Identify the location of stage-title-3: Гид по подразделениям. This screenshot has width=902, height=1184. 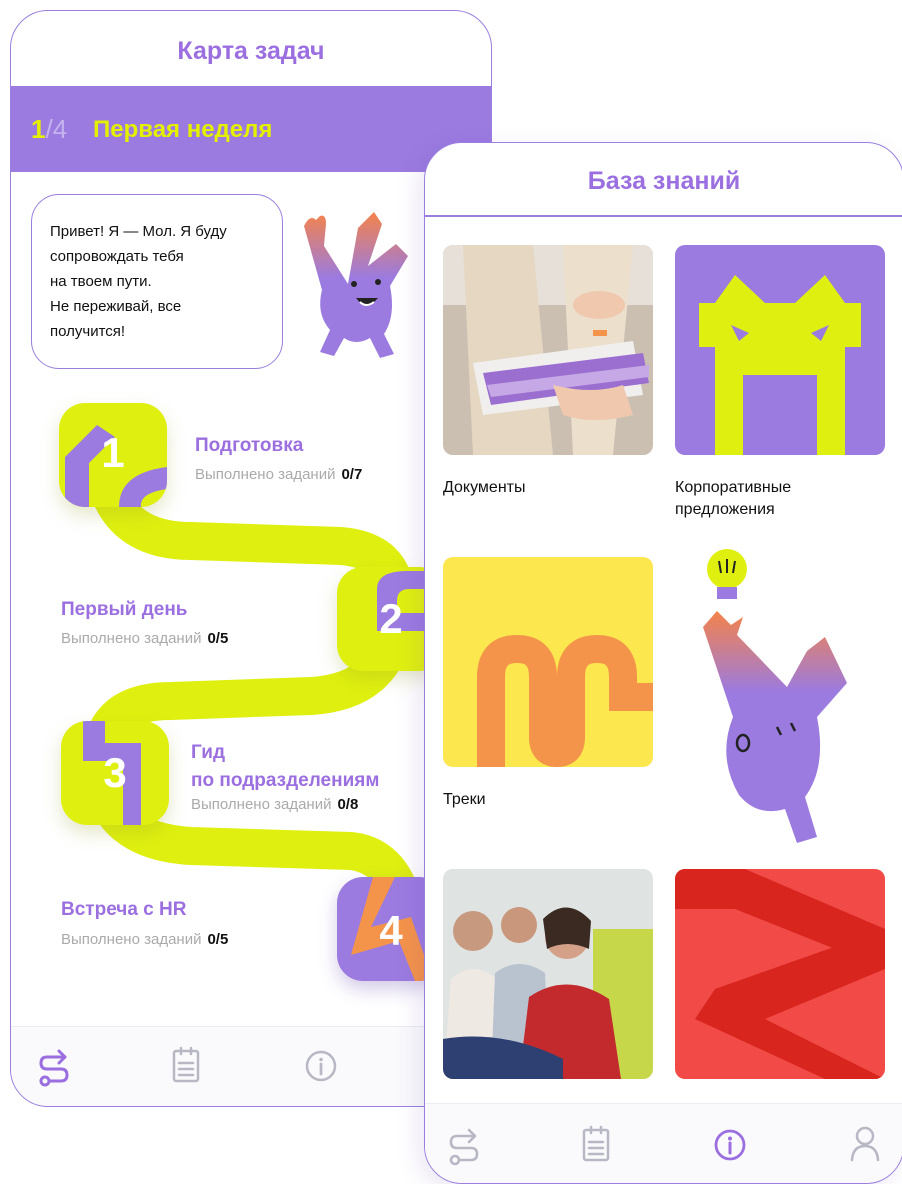
(285, 767).